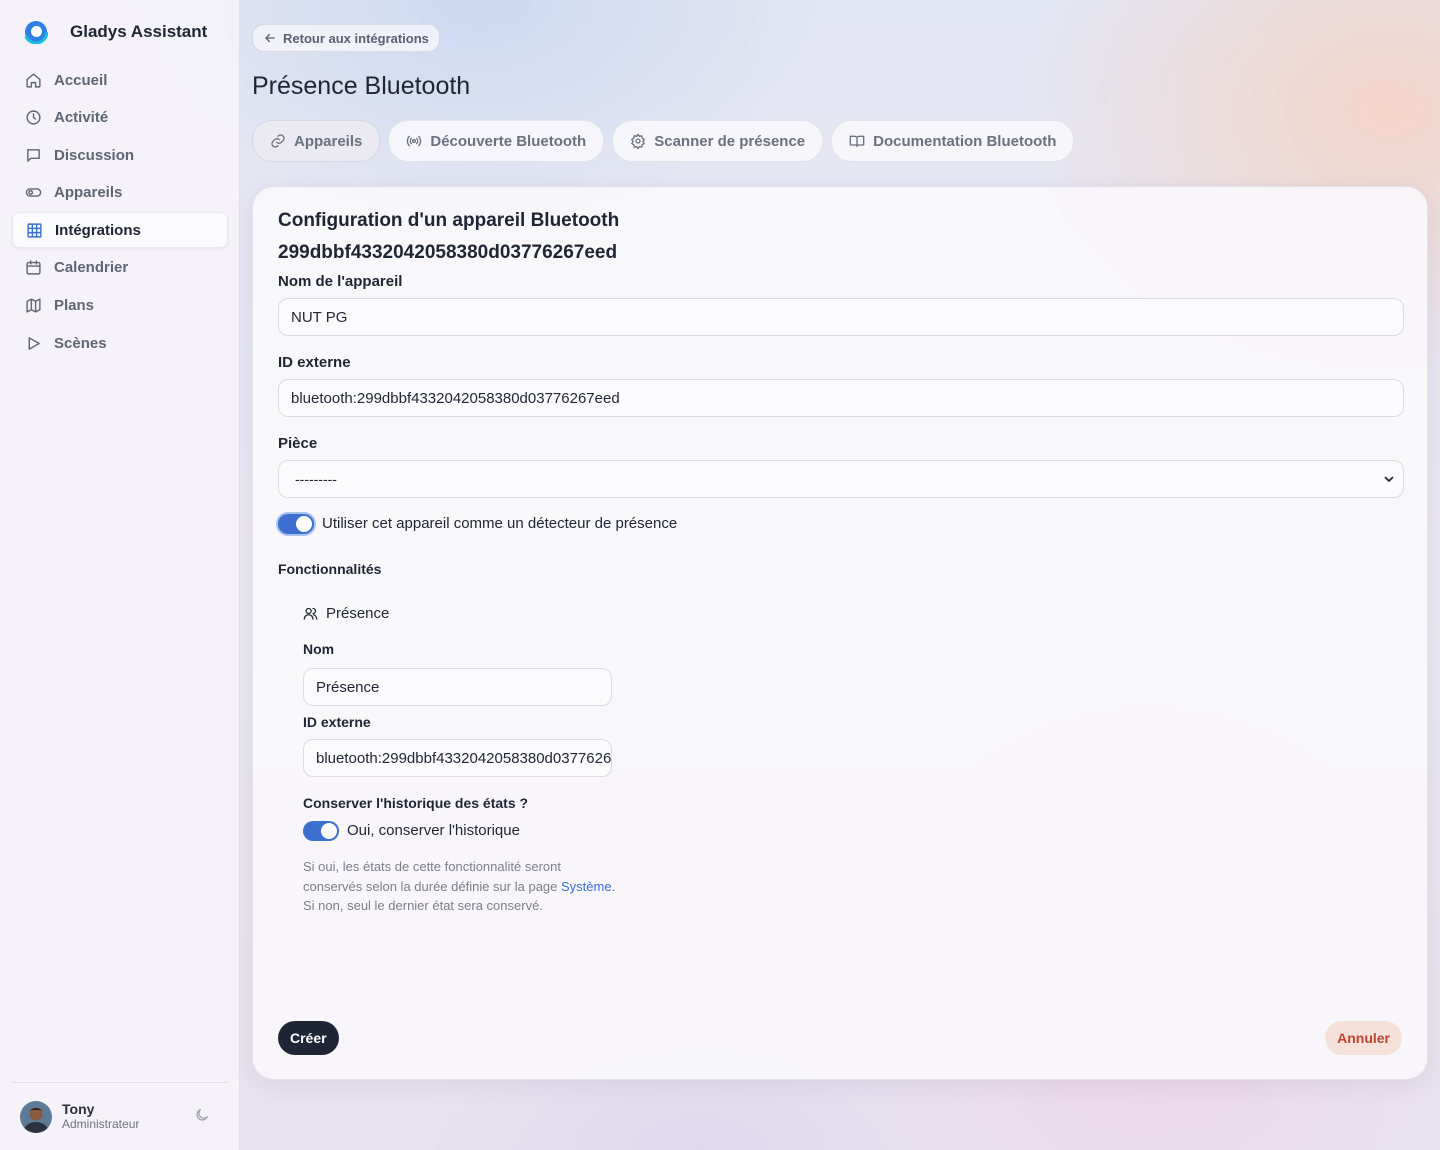  I want to click on room-label: Pièce, so click(298, 443).